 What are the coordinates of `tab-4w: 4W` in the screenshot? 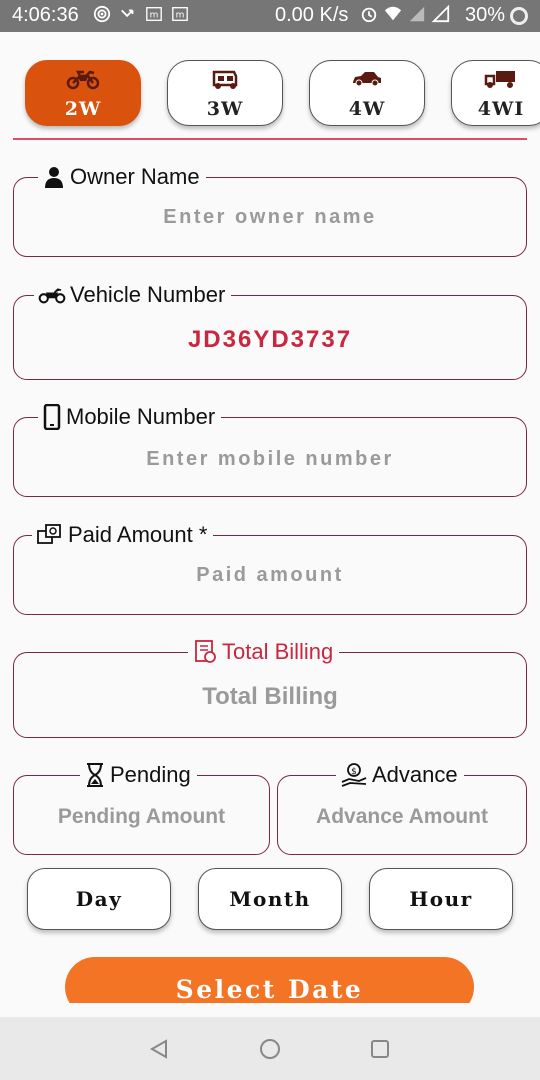 It's located at (367, 93).